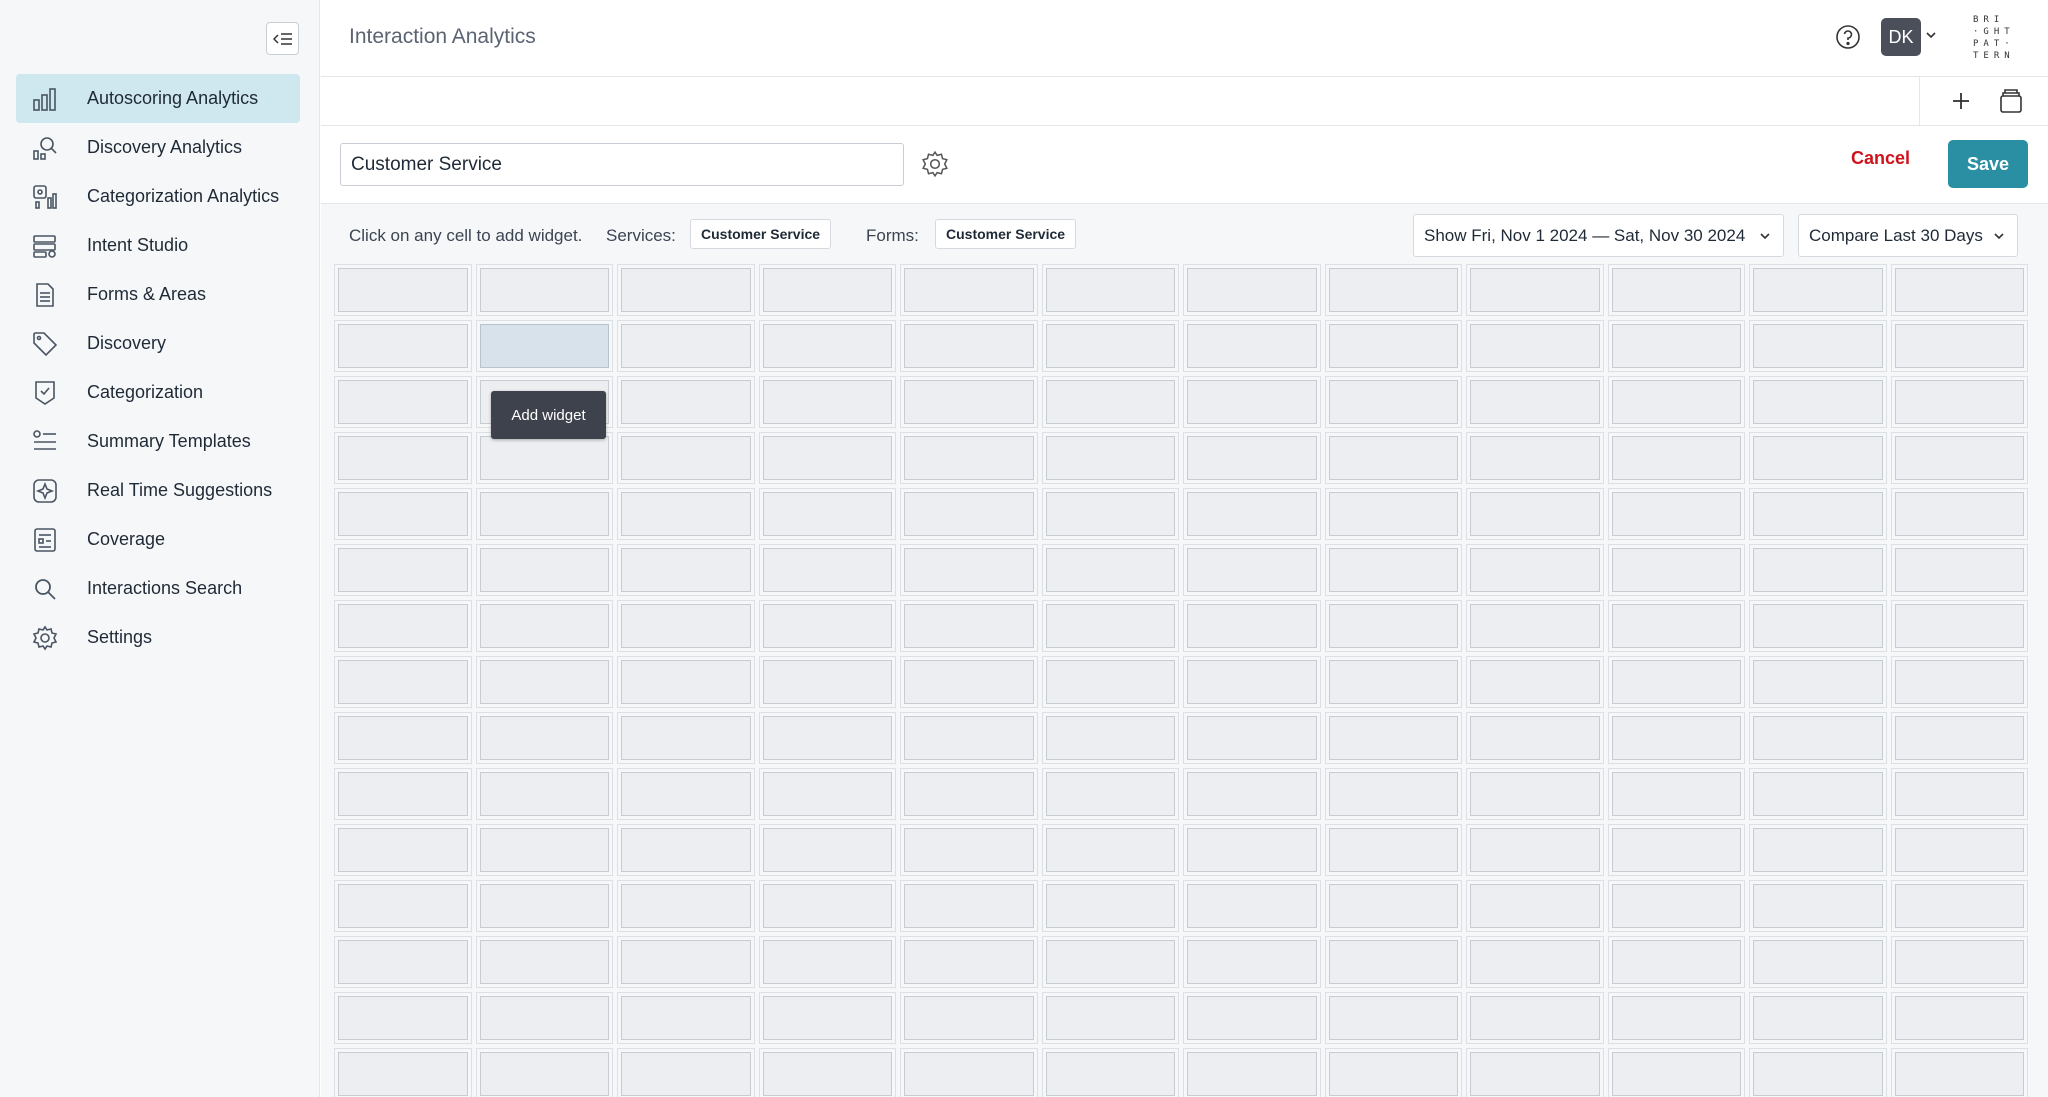  I want to click on compare-period-select: Compare Last 30 Days, so click(1908, 235).